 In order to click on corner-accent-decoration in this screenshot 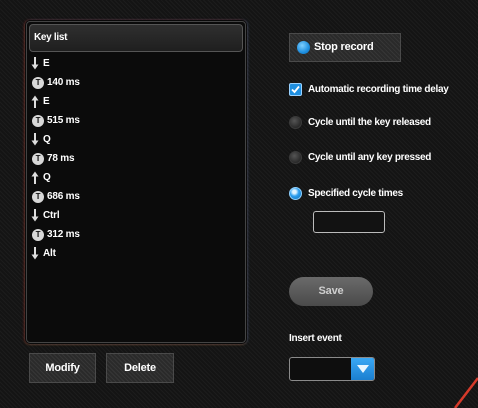, I will do `click(466, 392)`.